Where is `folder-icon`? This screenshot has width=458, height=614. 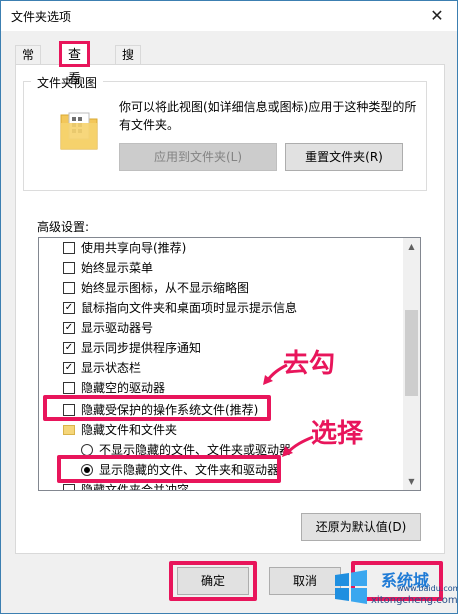 folder-icon is located at coordinates (69, 430).